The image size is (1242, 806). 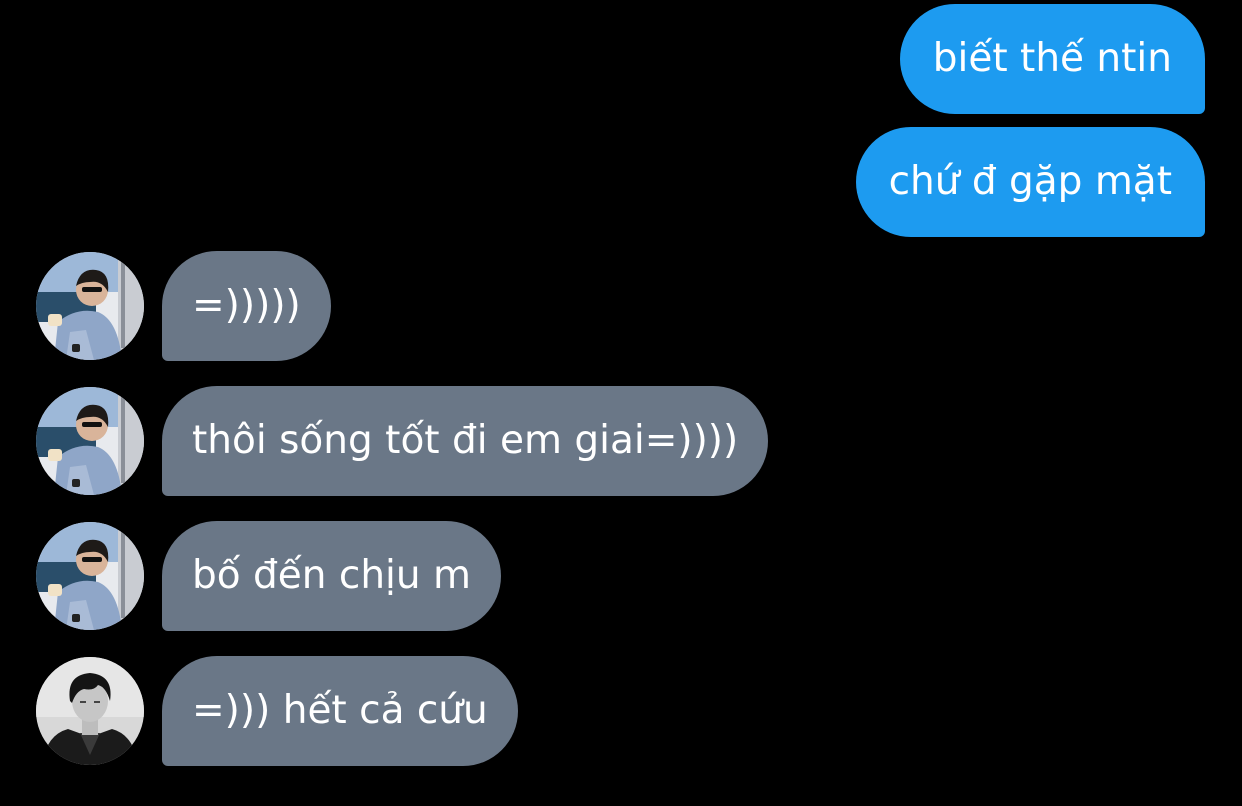 I want to click on sent-message-bubble: biết thế ntin, so click(x=1052, y=59).